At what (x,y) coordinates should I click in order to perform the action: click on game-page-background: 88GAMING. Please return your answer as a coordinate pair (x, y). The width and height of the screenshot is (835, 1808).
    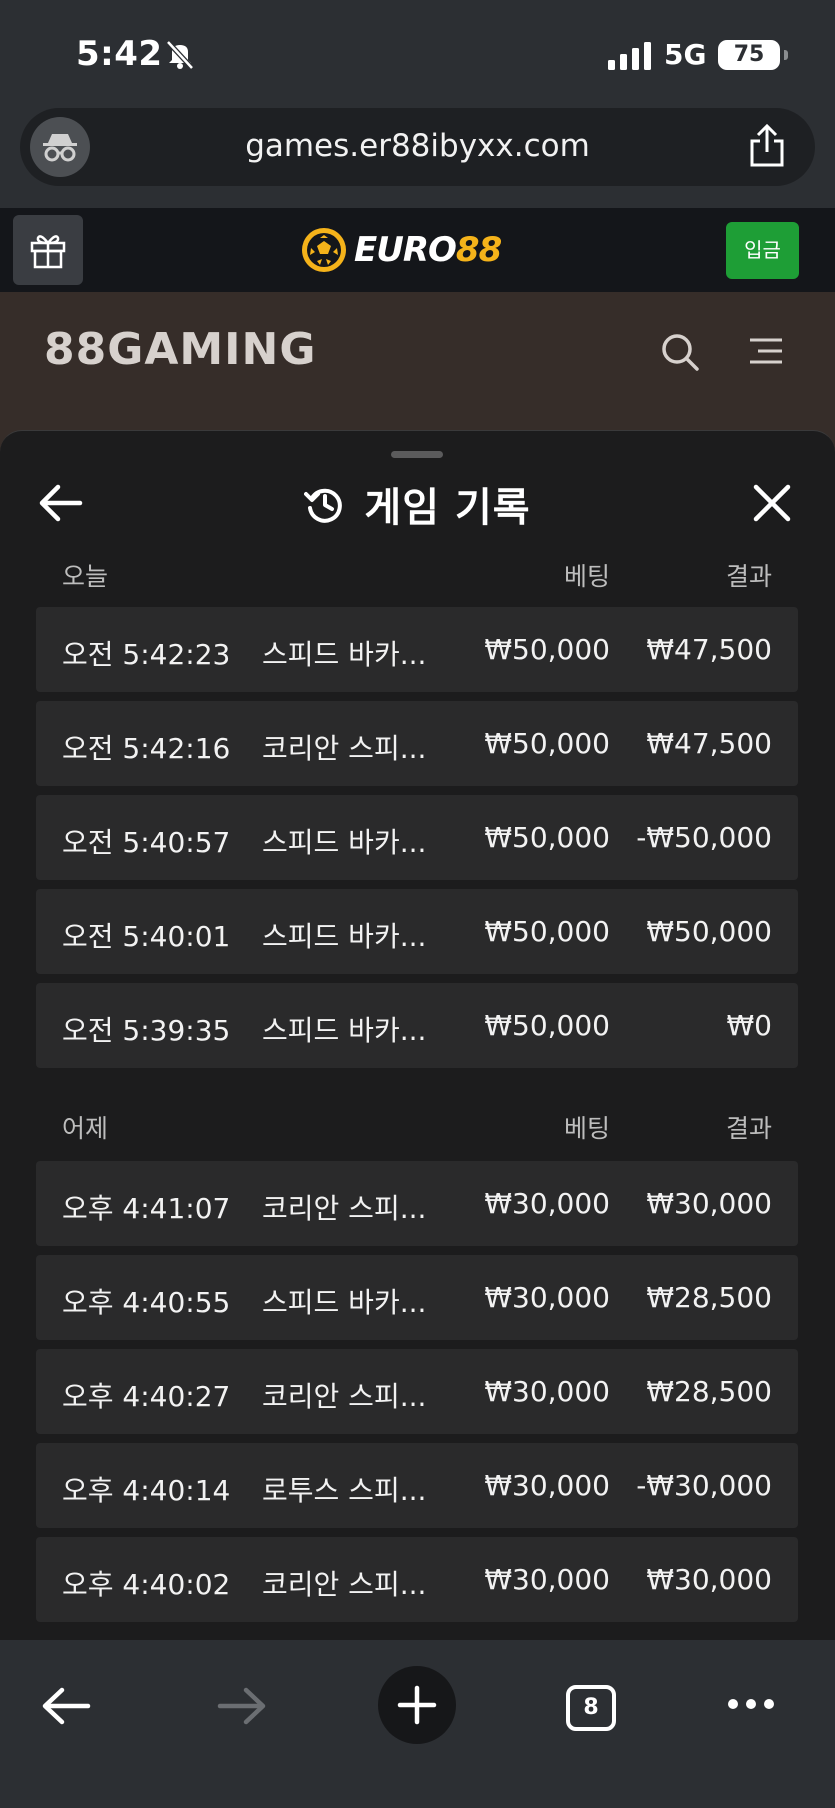
    Looking at the image, I should click on (417, 372).